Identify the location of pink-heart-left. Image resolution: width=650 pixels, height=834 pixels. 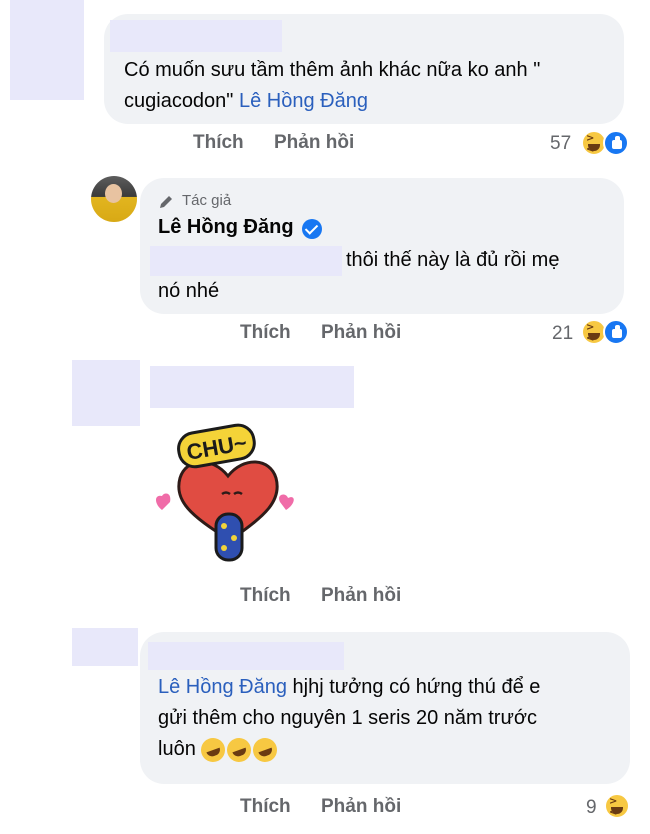
(163, 501).